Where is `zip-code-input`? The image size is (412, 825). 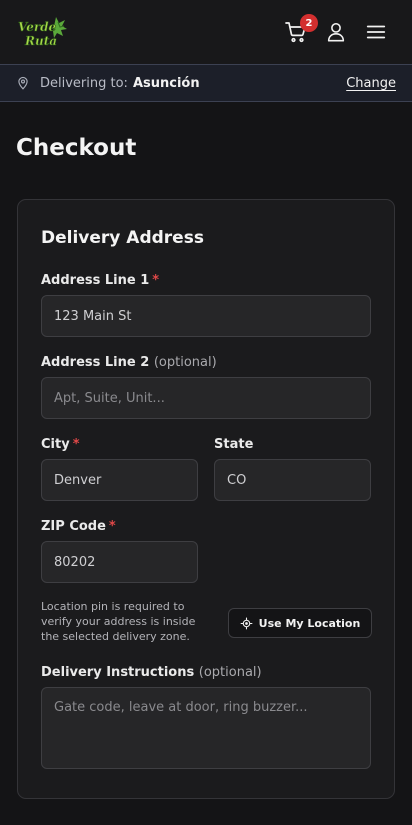 zip-code-input is located at coordinates (119, 562).